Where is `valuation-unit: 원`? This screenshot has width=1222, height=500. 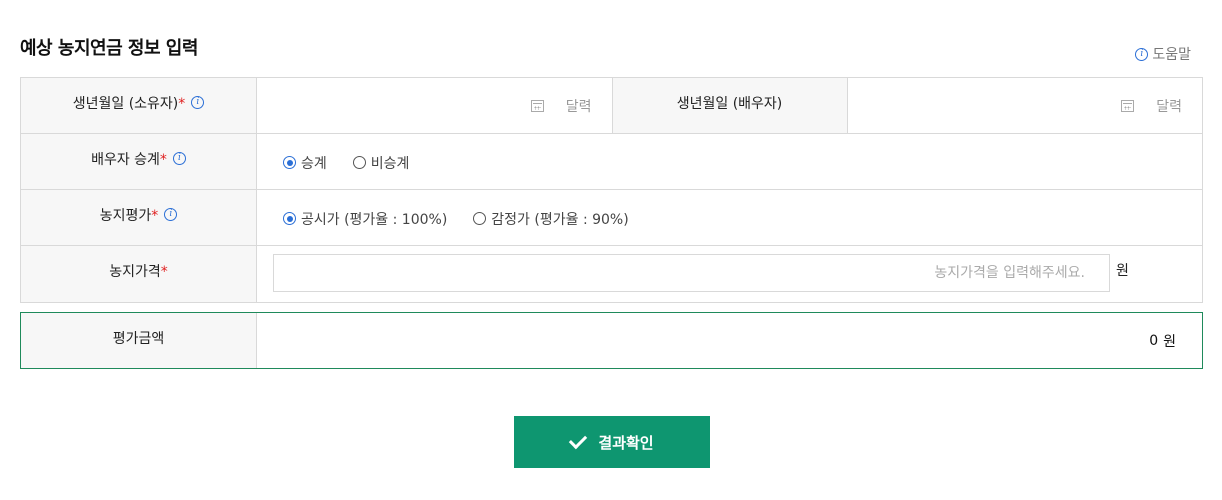
valuation-unit: 원 is located at coordinates (1169, 341).